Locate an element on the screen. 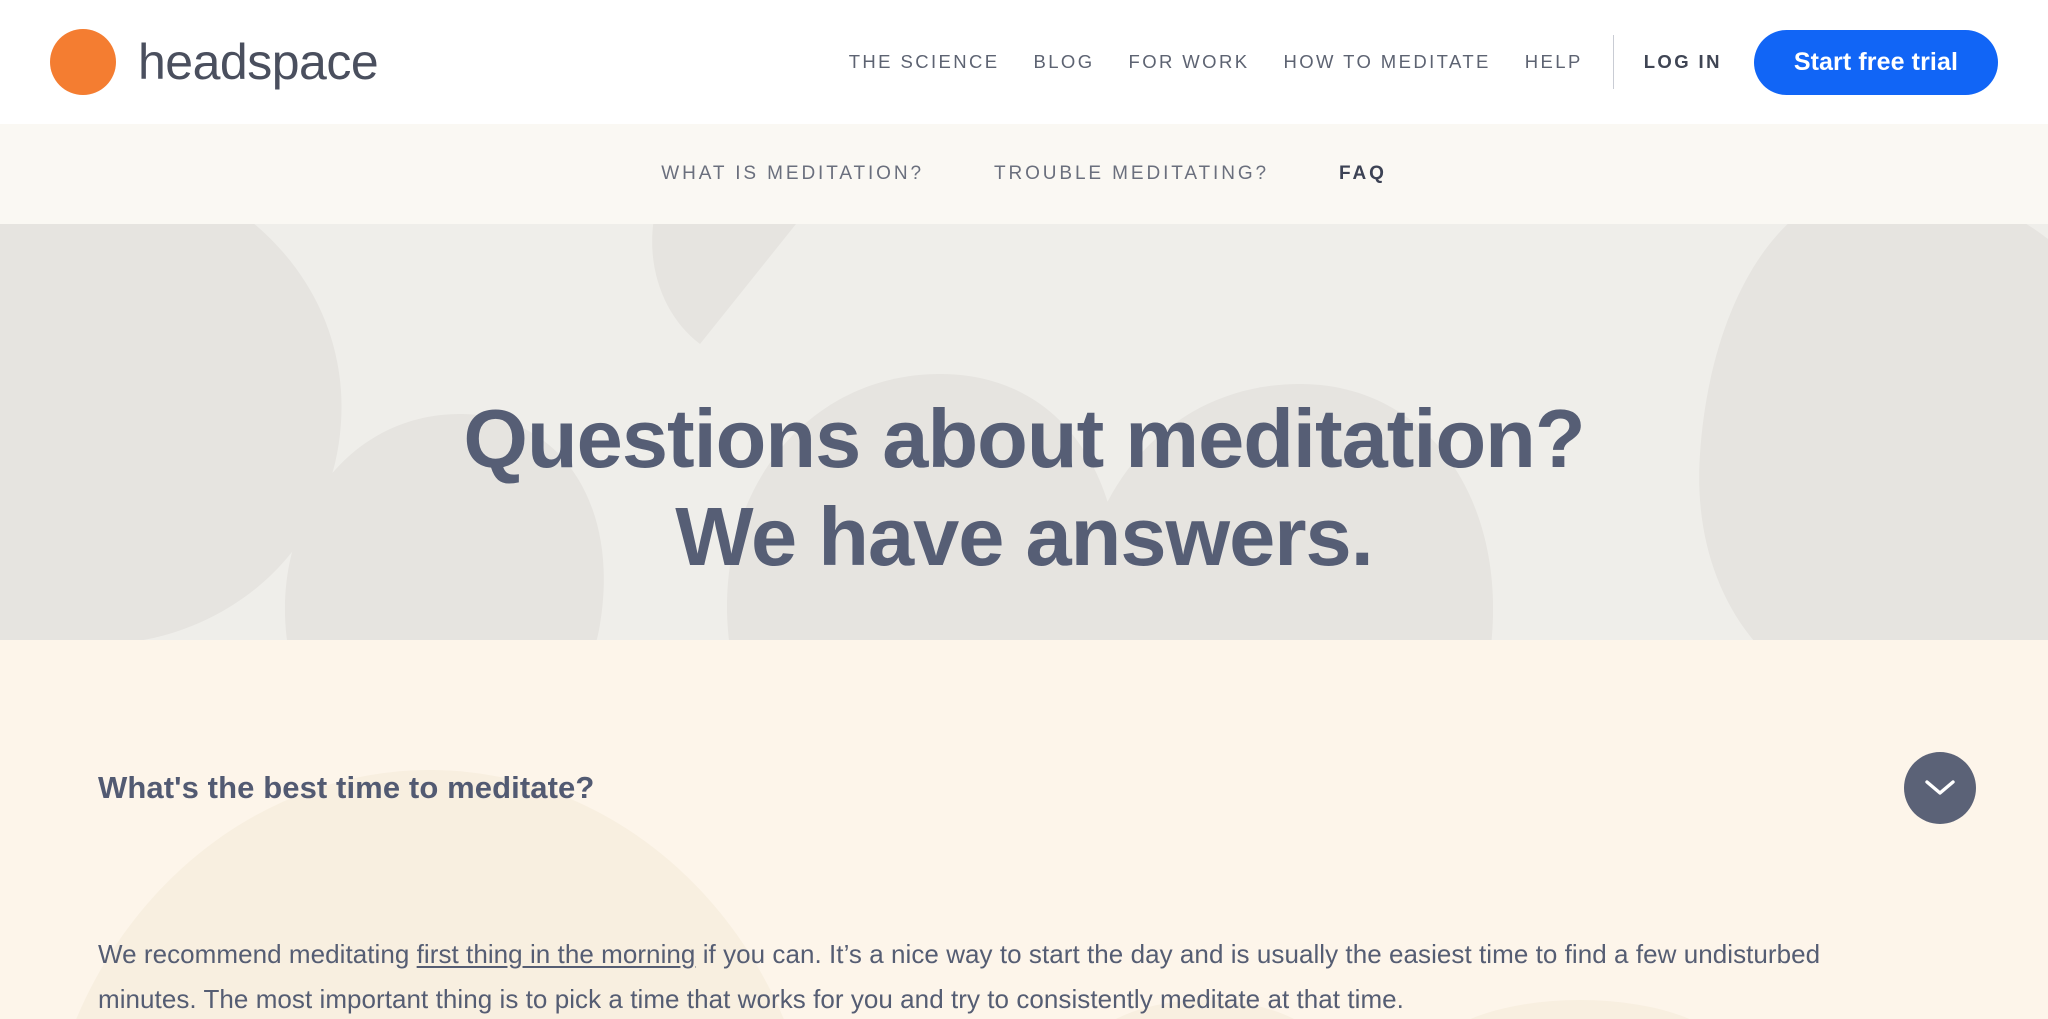 The width and height of the screenshot is (2048, 1019). brand-wordmark: headspace is located at coordinates (258, 62).